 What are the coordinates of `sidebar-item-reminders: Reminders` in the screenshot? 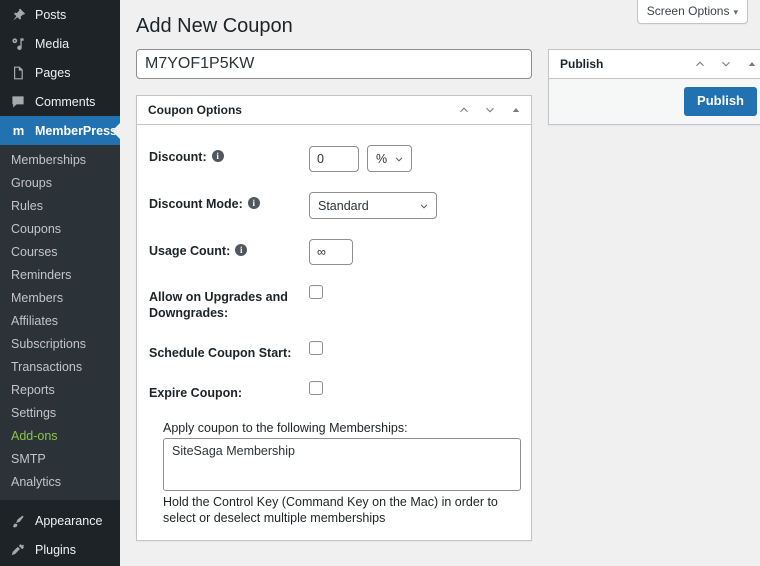 It's located at (60, 275).